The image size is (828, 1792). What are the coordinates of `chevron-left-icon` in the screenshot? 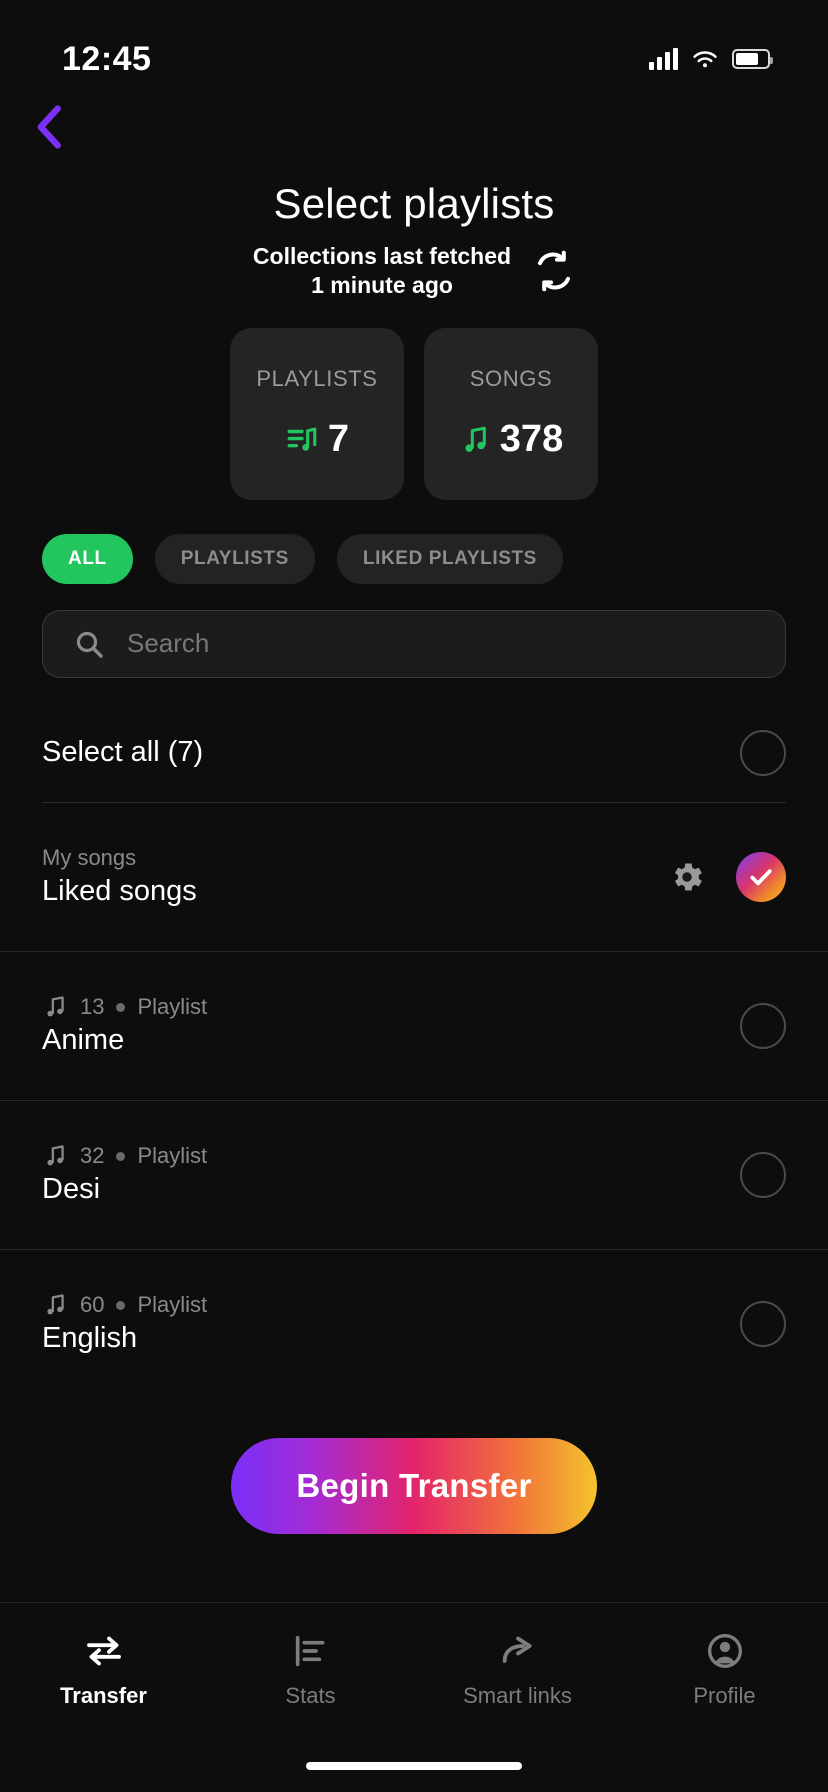 It's located at (49, 127).